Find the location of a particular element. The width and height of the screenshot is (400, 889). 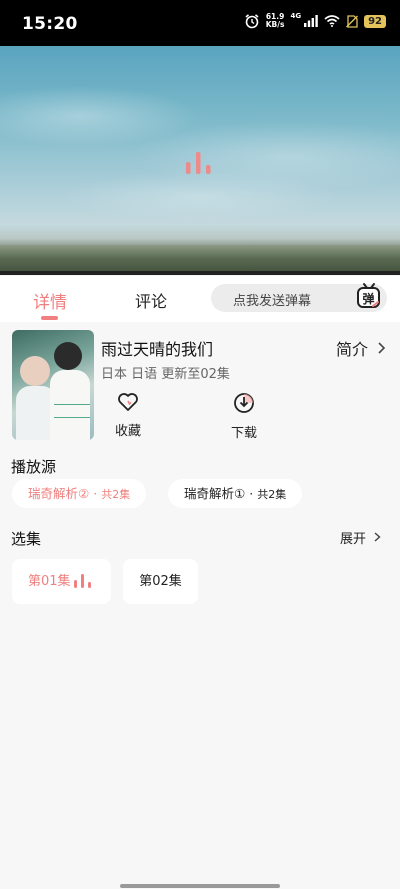

net-speed: 61.9 KB/s is located at coordinates (275, 21).